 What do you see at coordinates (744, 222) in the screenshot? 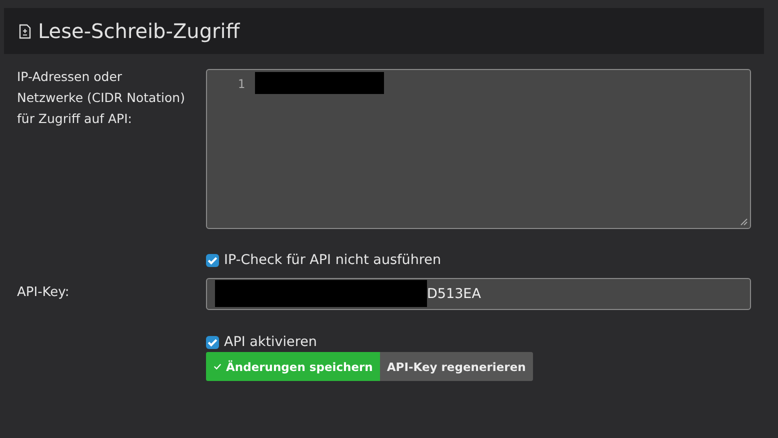
I see `resize-handle-icon` at bounding box center [744, 222].